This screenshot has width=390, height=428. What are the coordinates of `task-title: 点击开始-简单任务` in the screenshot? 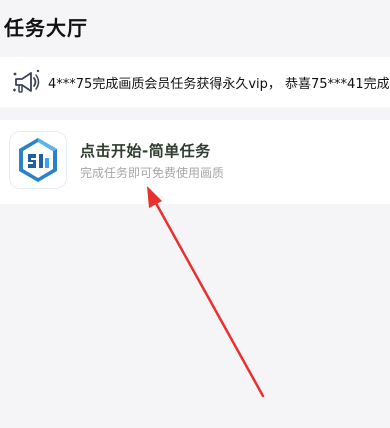 It's located at (145, 150).